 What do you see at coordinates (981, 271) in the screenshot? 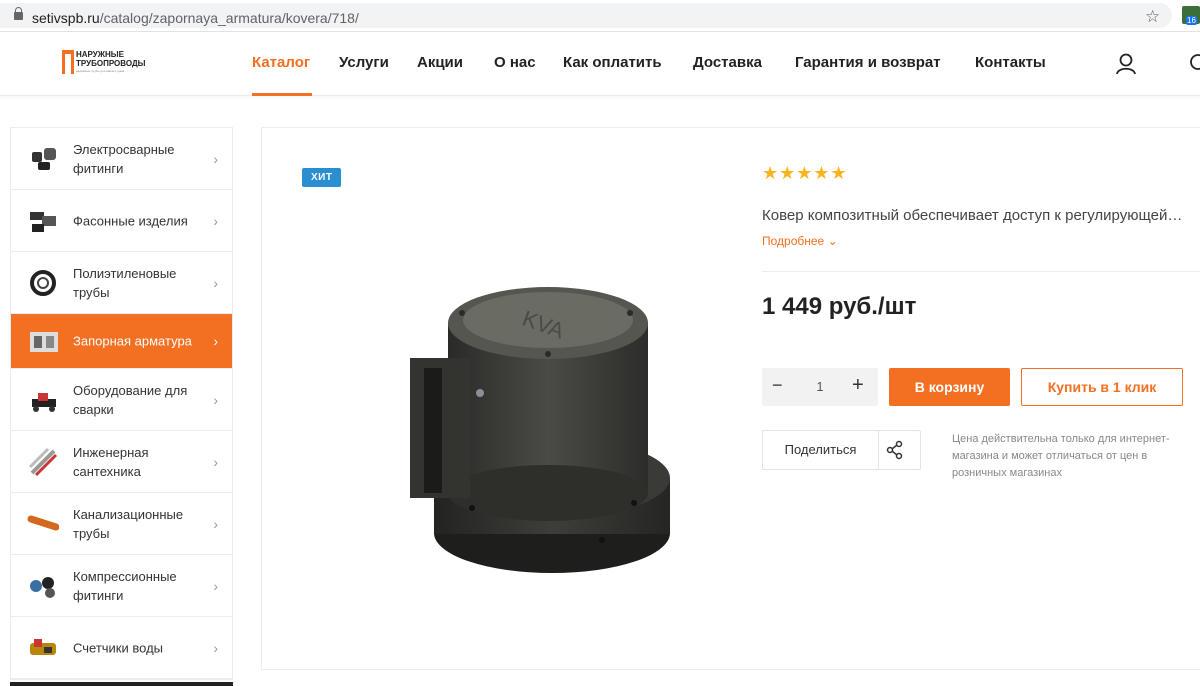
I see `divider` at bounding box center [981, 271].